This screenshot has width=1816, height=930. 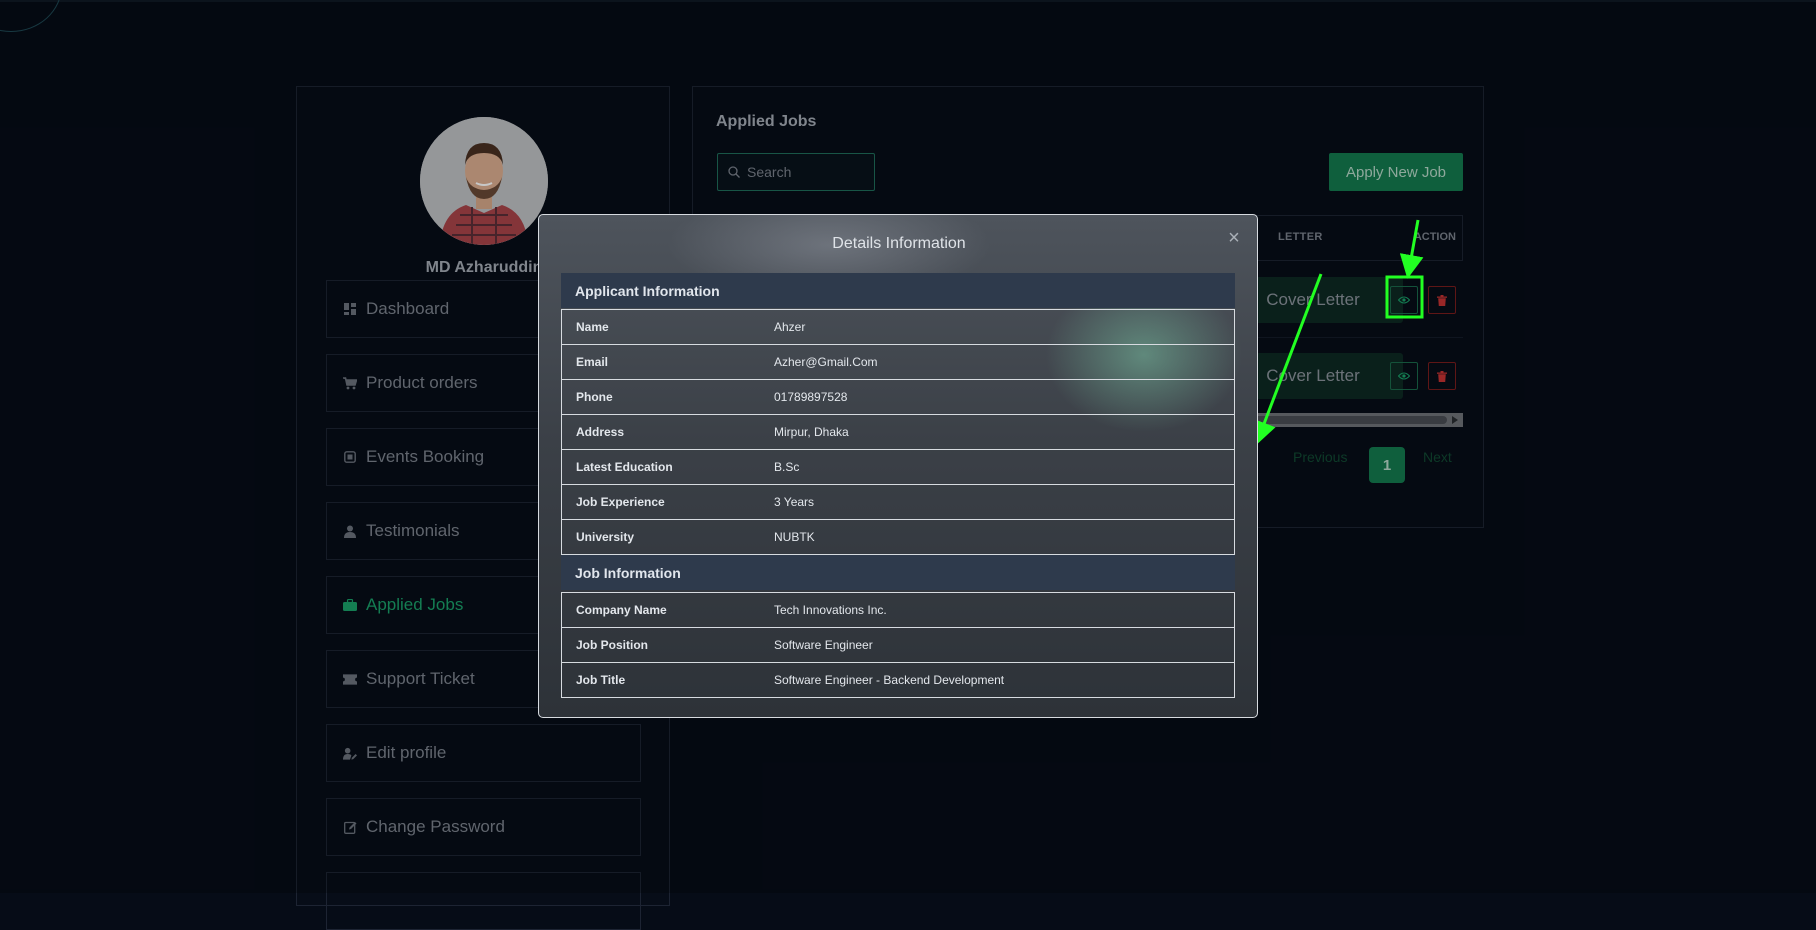 What do you see at coordinates (1004, 467) in the screenshot?
I see `field-value: B.Sc` at bounding box center [1004, 467].